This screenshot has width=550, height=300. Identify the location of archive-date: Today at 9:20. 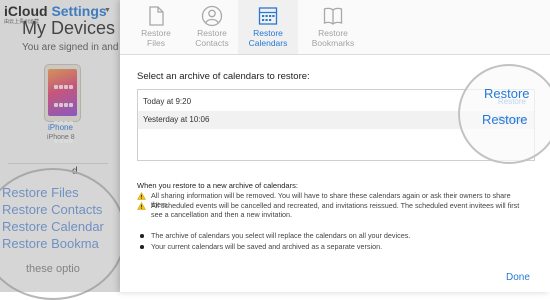
(167, 101).